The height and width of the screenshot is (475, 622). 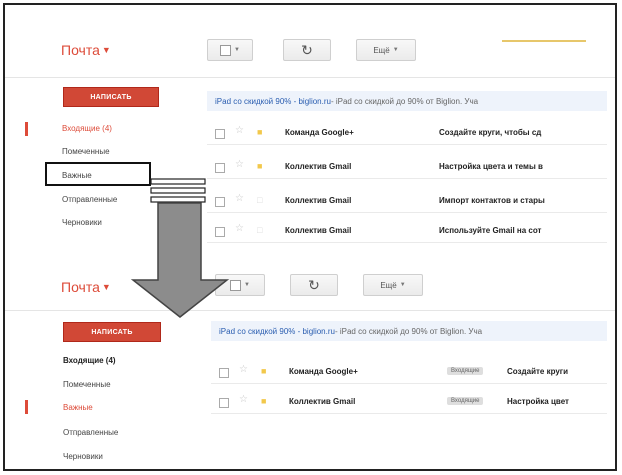 What do you see at coordinates (180, 260) in the screenshot?
I see `down-arrow-icon` at bounding box center [180, 260].